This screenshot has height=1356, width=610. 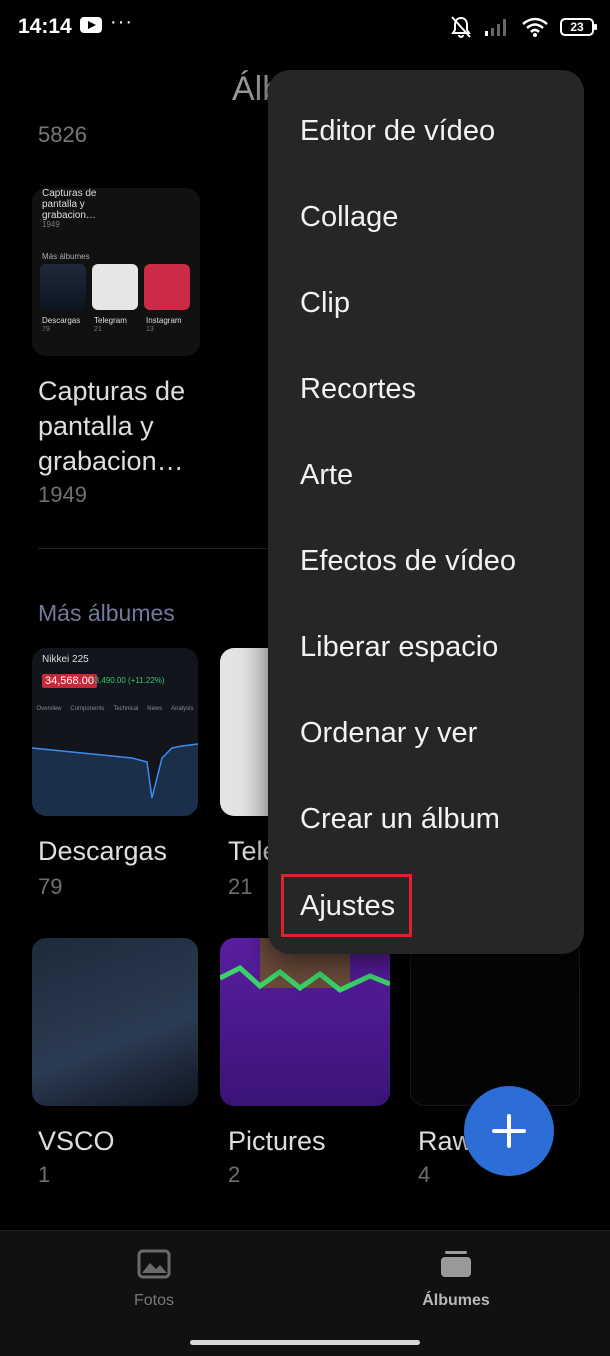 I want to click on thumb-tile-label: Telegram, so click(x=110, y=320).